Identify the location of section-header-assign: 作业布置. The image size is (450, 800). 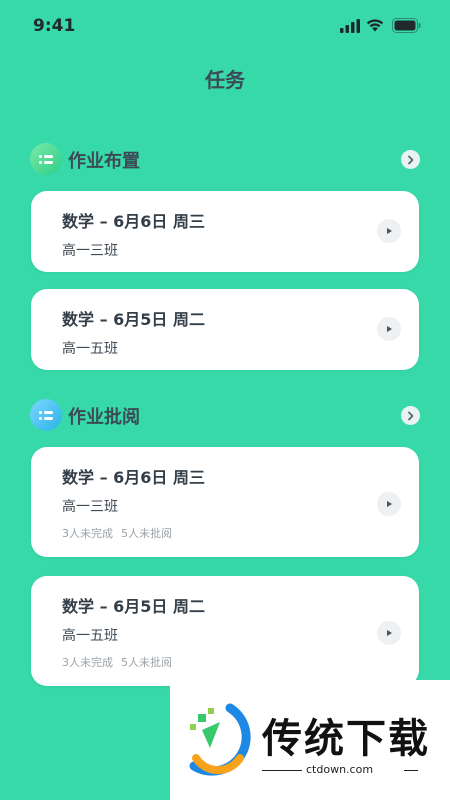
(225, 160).